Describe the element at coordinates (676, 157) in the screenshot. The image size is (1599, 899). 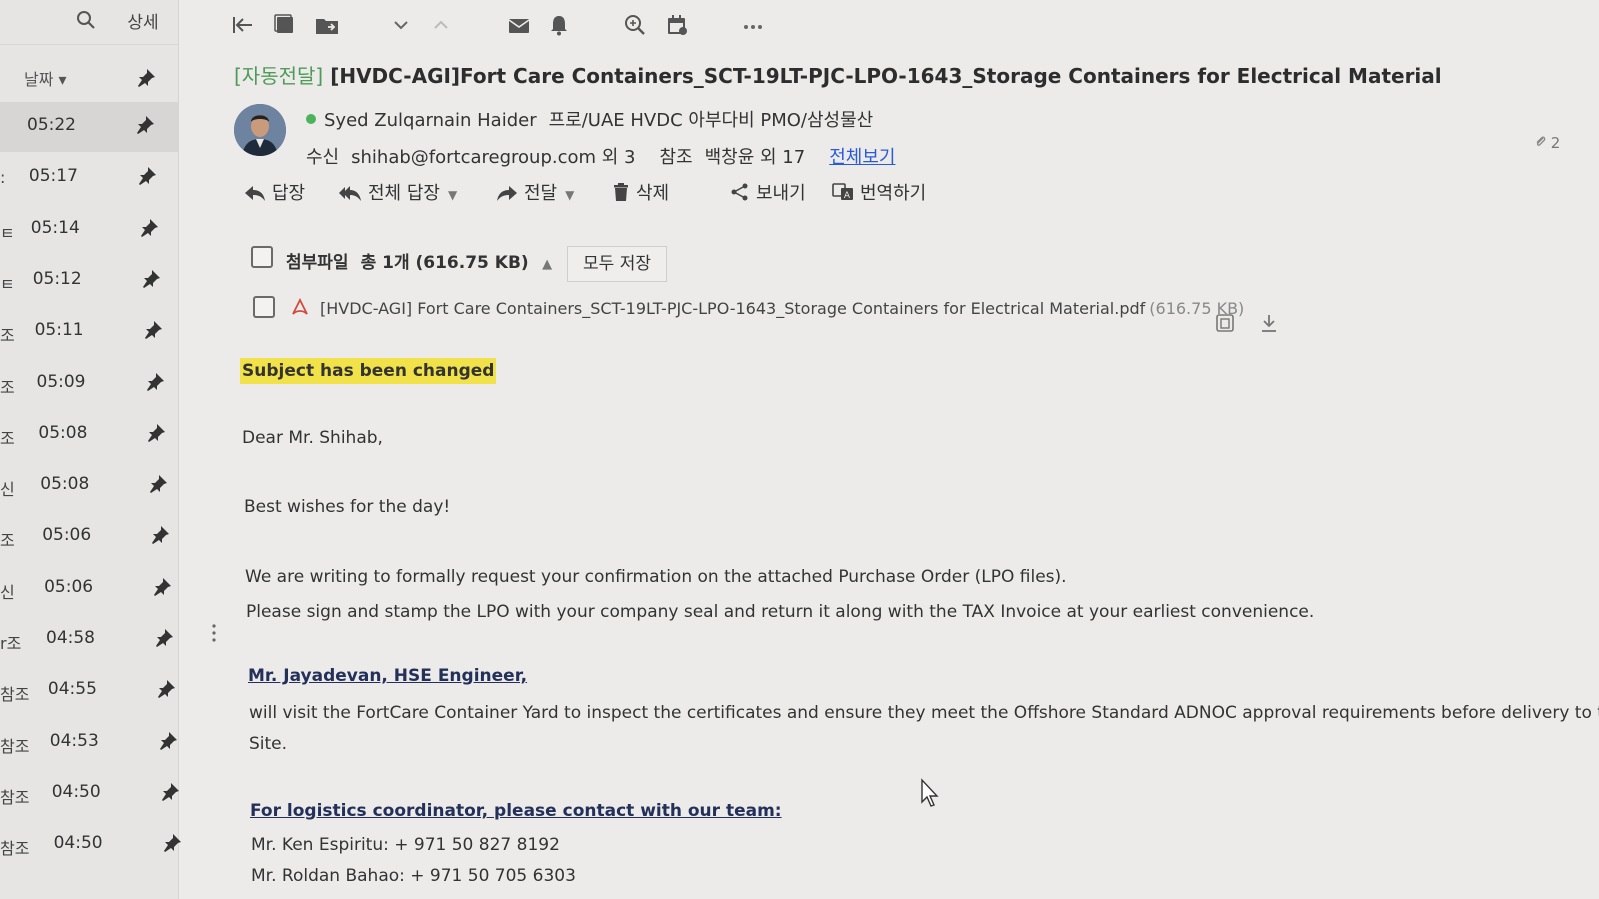
I see `cc-label: 참조` at that location.